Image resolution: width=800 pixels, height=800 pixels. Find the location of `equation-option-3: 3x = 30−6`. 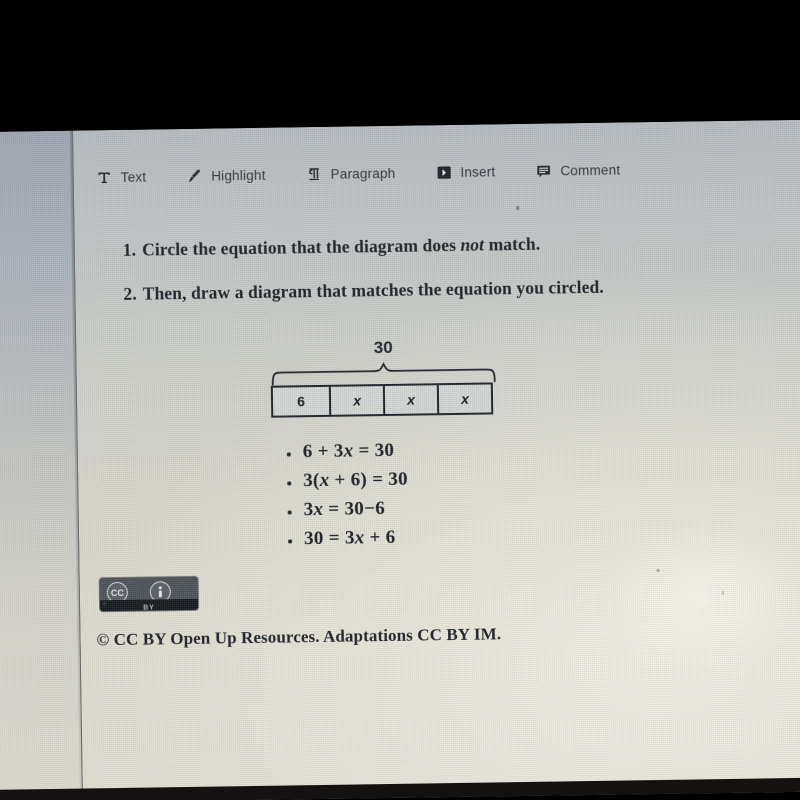

equation-option-3: 3x = 30−6 is located at coordinates (347, 510).